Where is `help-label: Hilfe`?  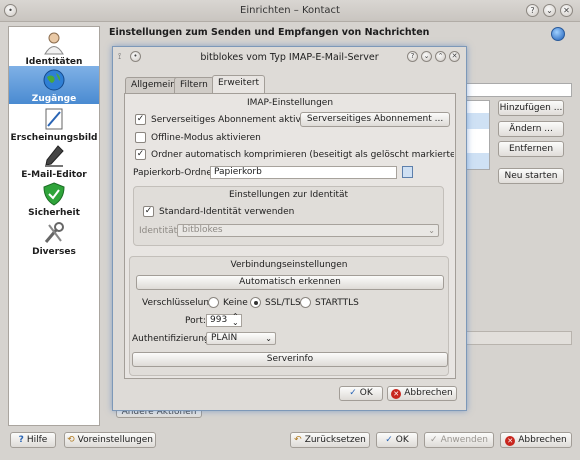 help-label: Hilfe is located at coordinates (37, 440).